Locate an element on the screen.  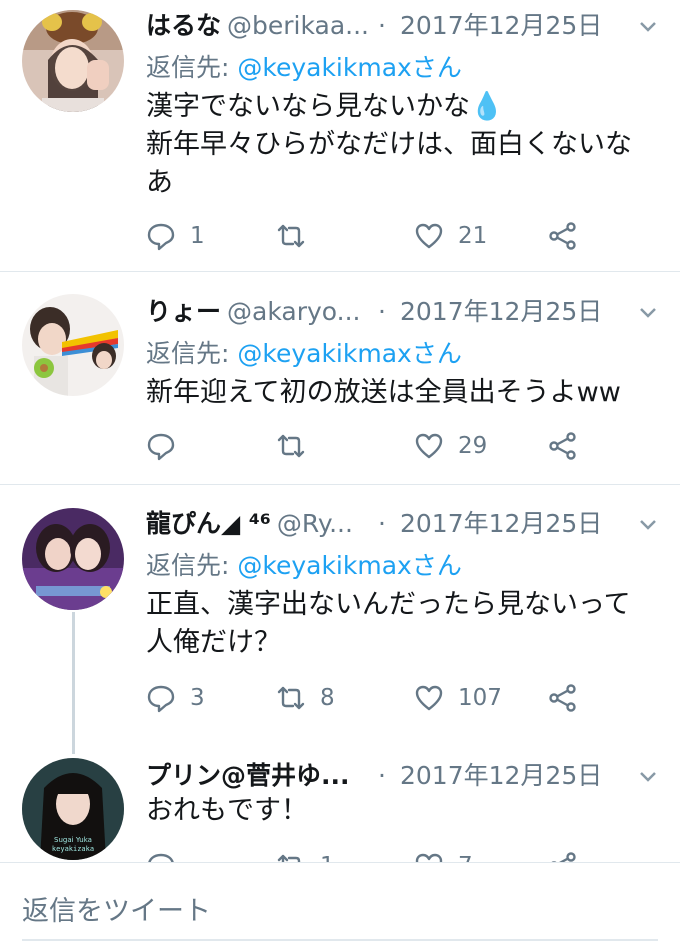
tweet-actions: 1 7 is located at coordinates (406, 855).